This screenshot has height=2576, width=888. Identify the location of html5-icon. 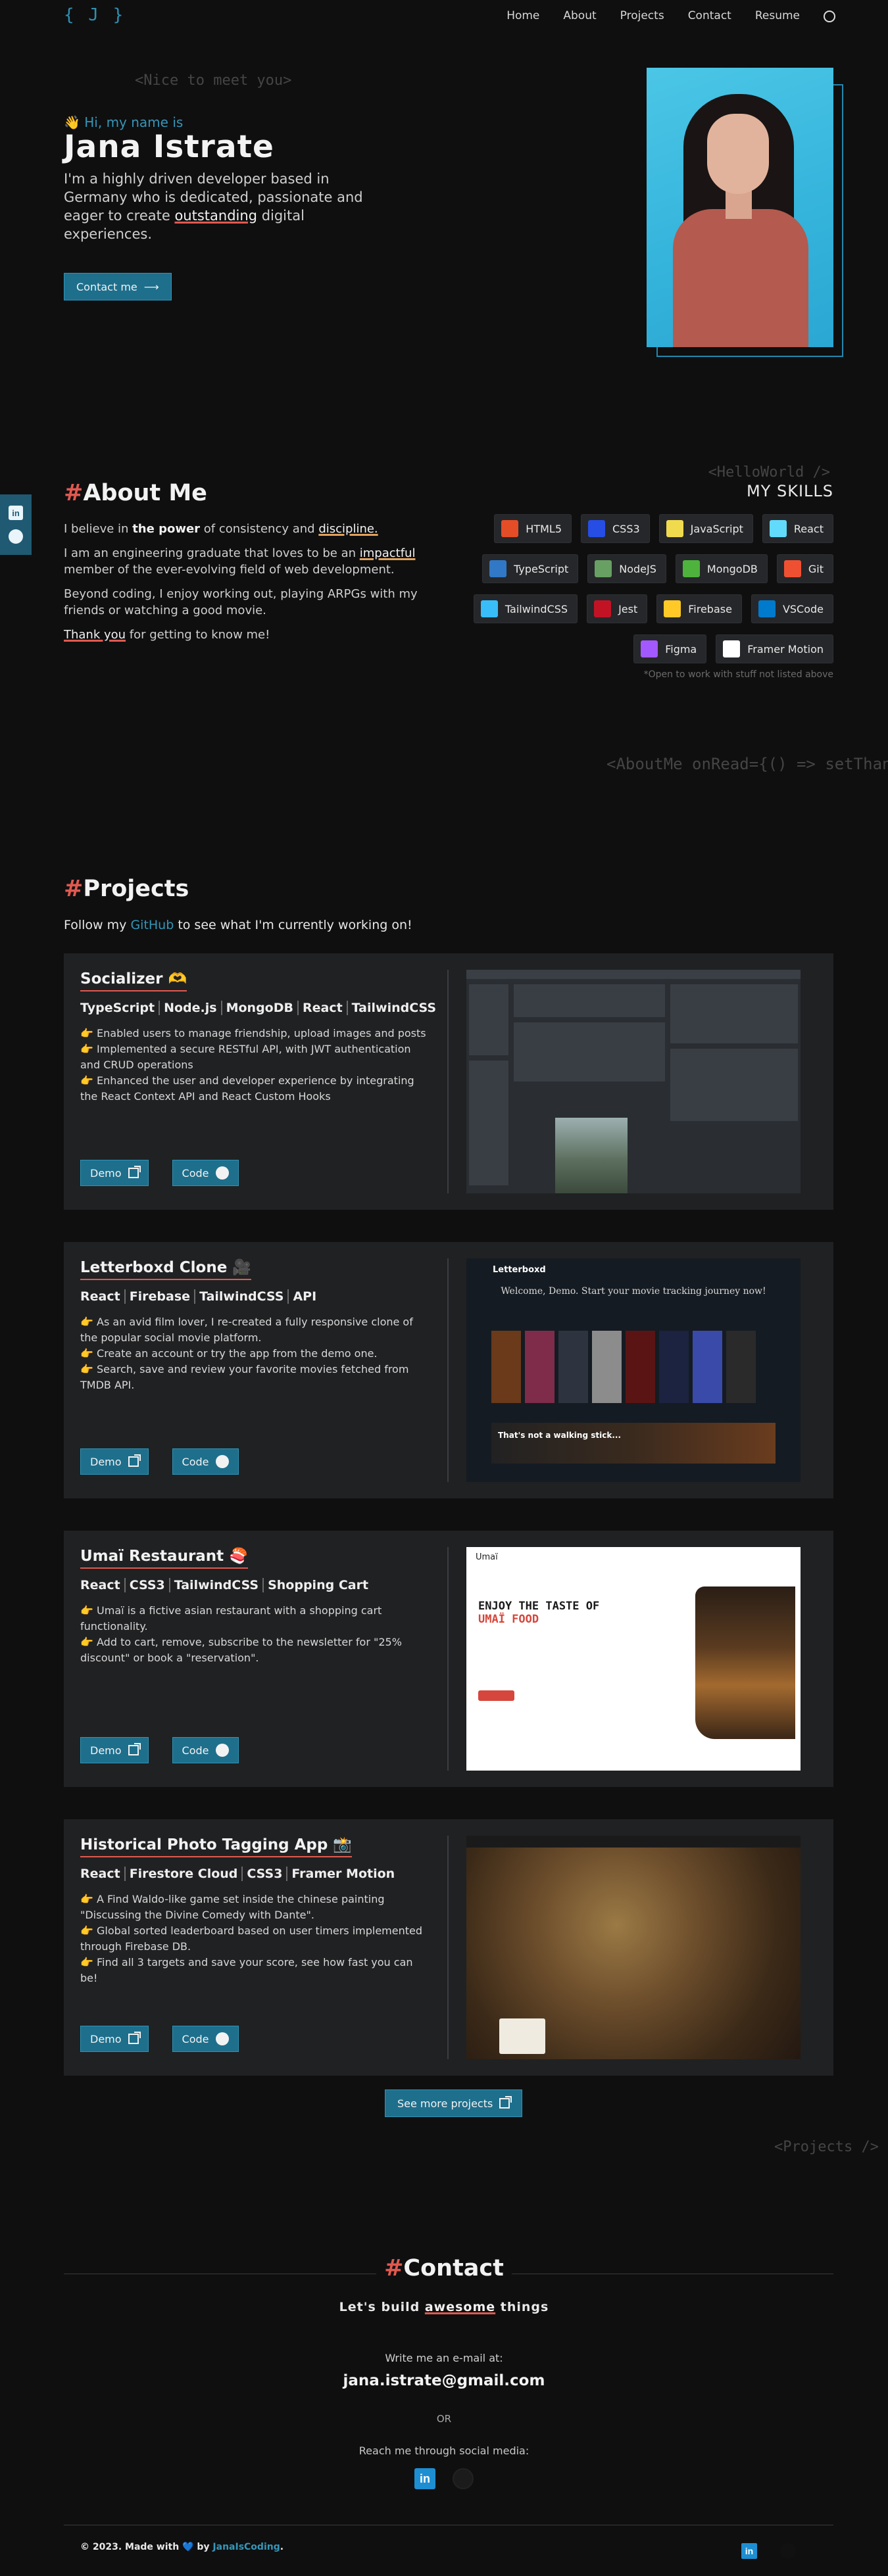
(510, 528).